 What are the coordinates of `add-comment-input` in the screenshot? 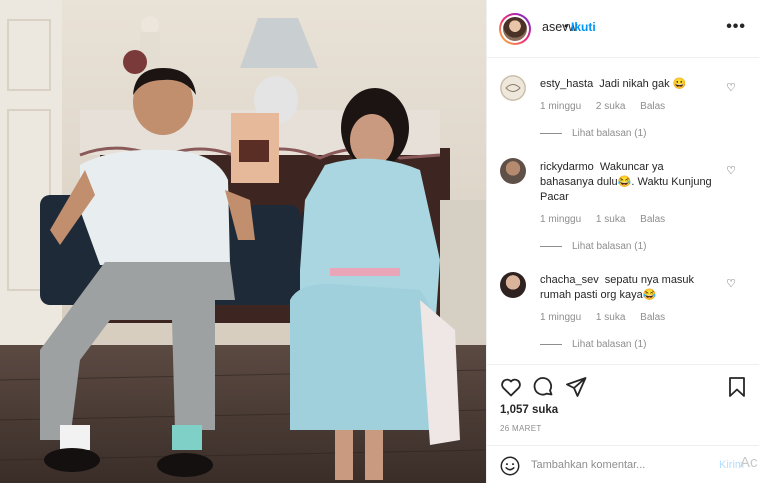 It's located at (621, 465).